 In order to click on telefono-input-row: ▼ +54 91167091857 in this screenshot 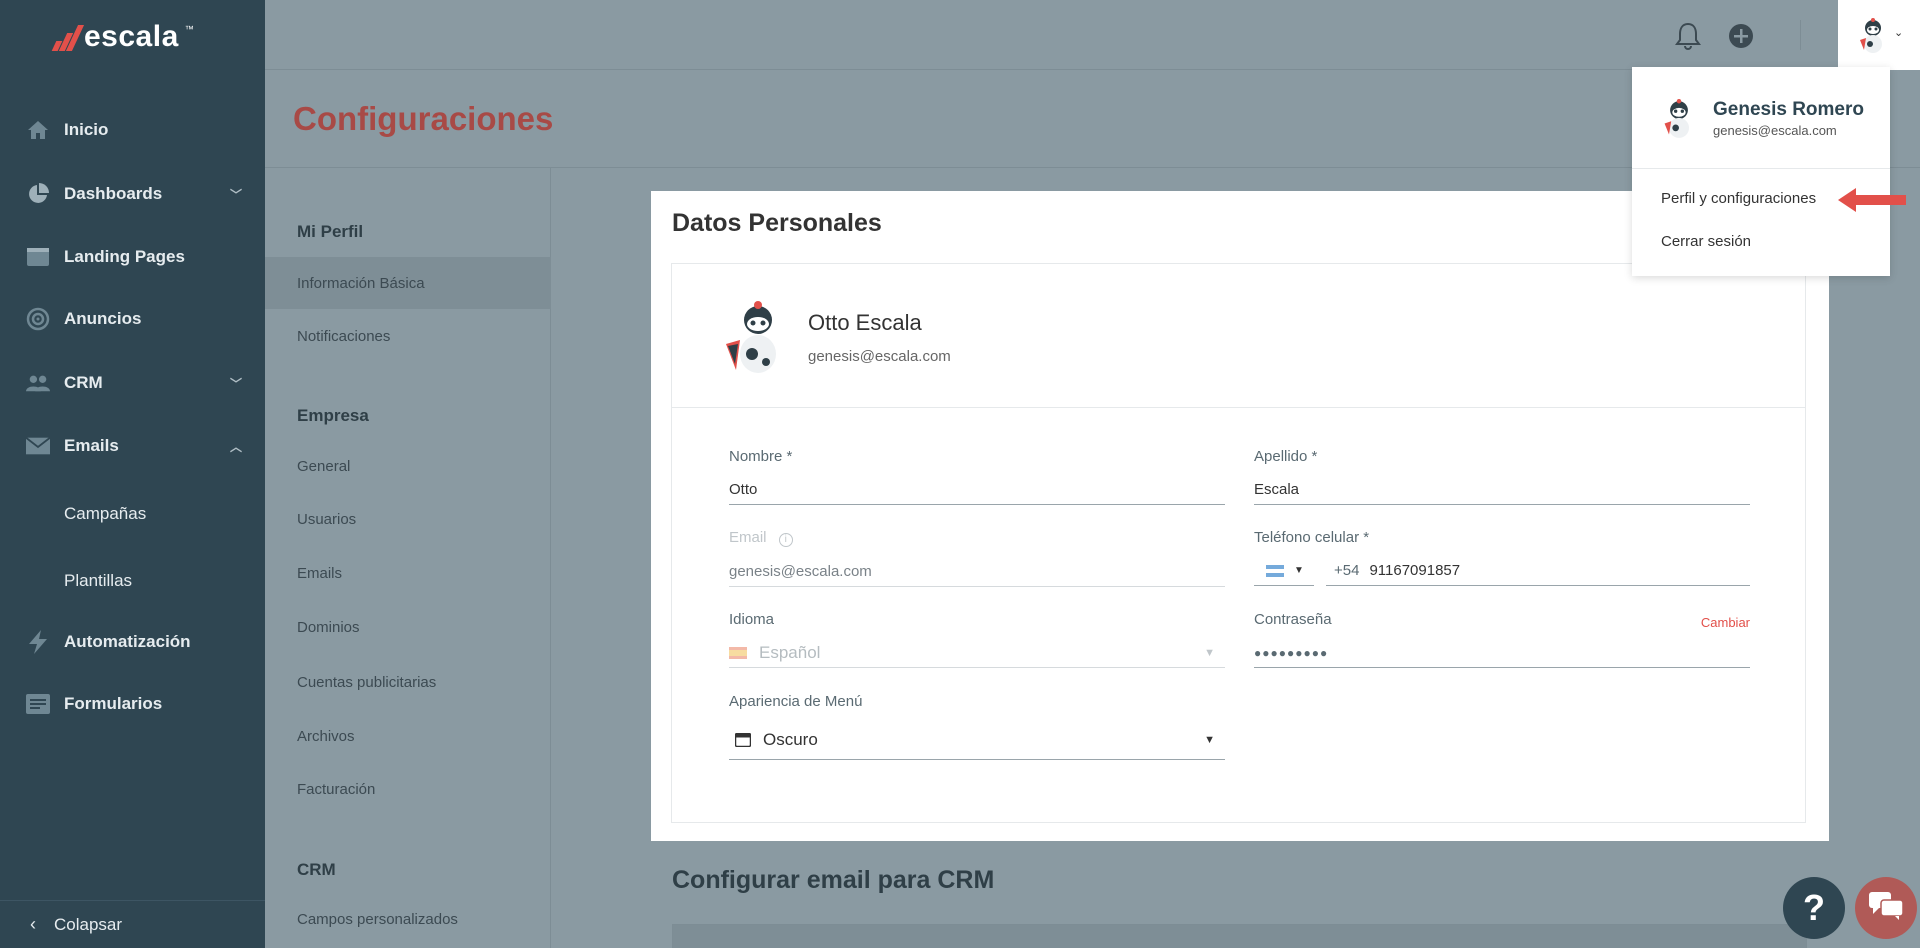, I will do `click(1502, 571)`.